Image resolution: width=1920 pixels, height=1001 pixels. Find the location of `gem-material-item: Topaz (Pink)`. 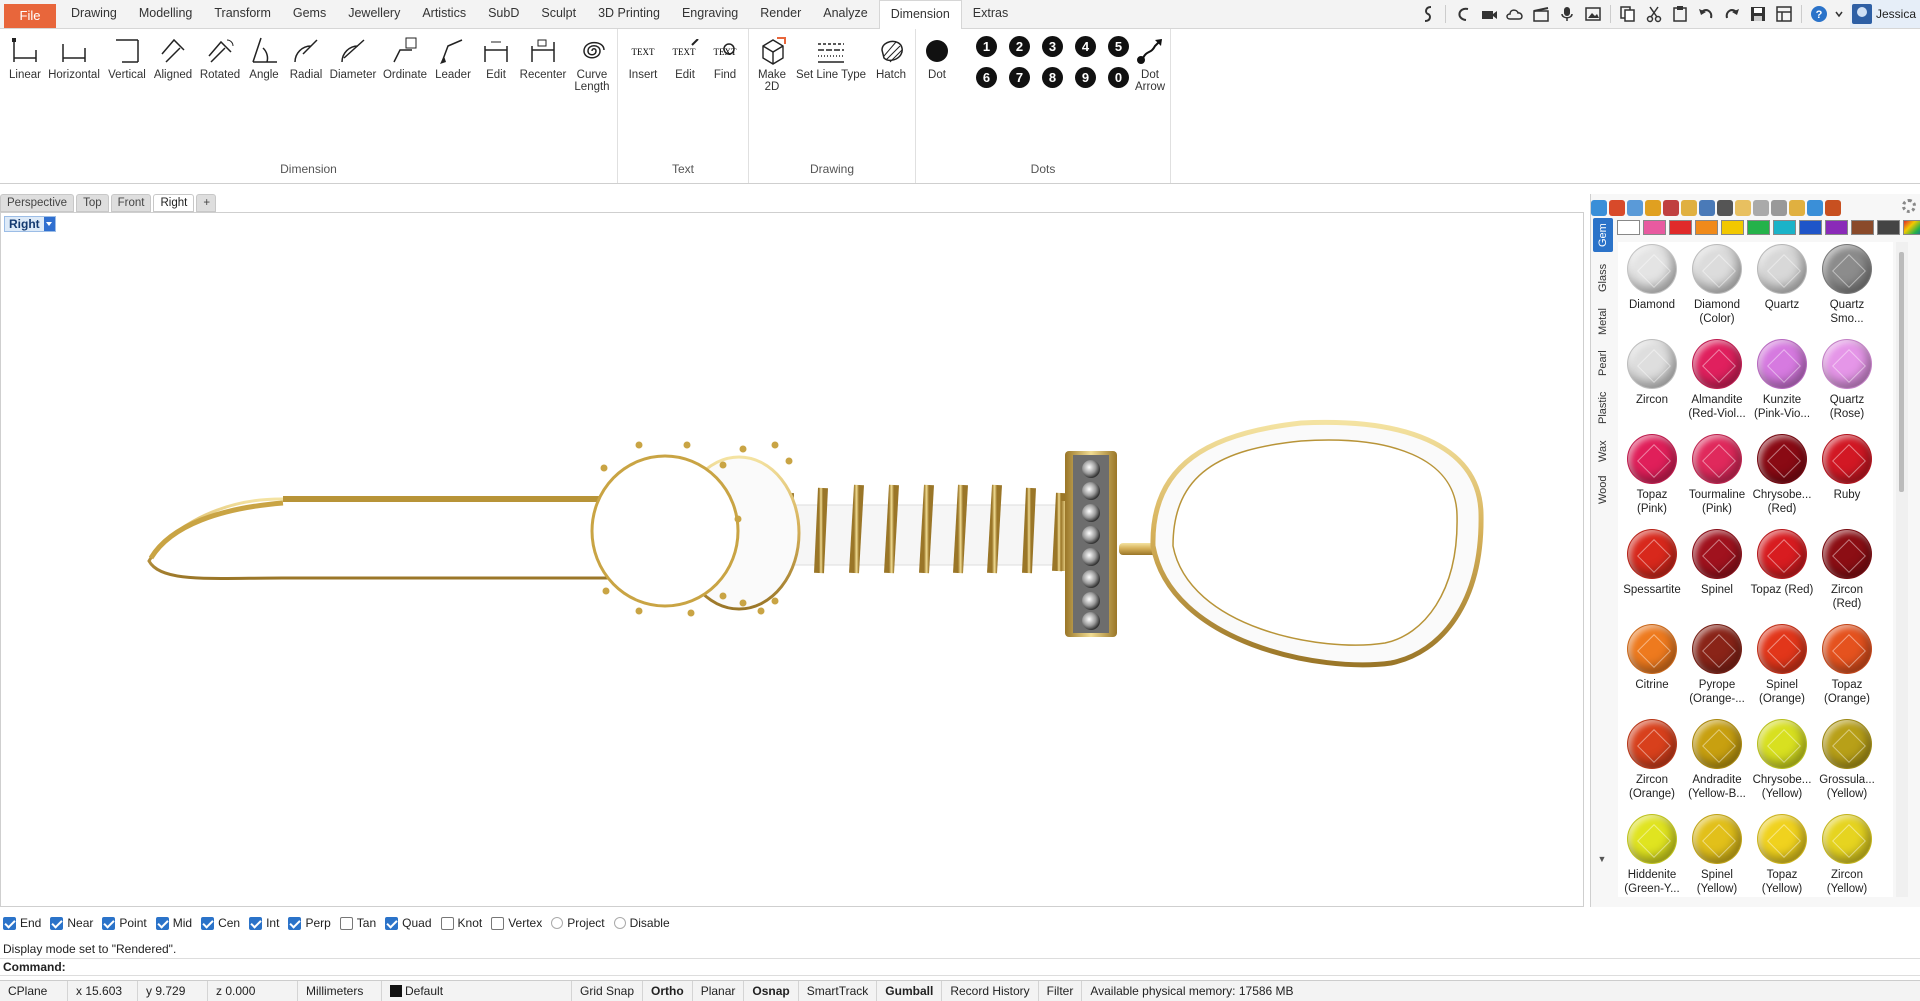

gem-material-item: Topaz (Pink) is located at coordinates (1652, 475).